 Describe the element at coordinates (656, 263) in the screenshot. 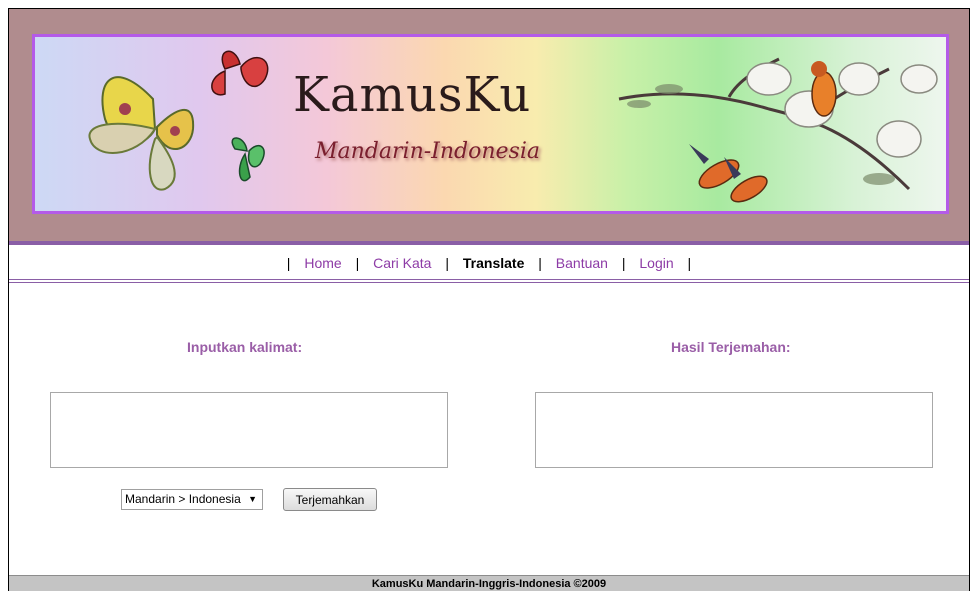

I see `nav-item-login: Login` at that location.